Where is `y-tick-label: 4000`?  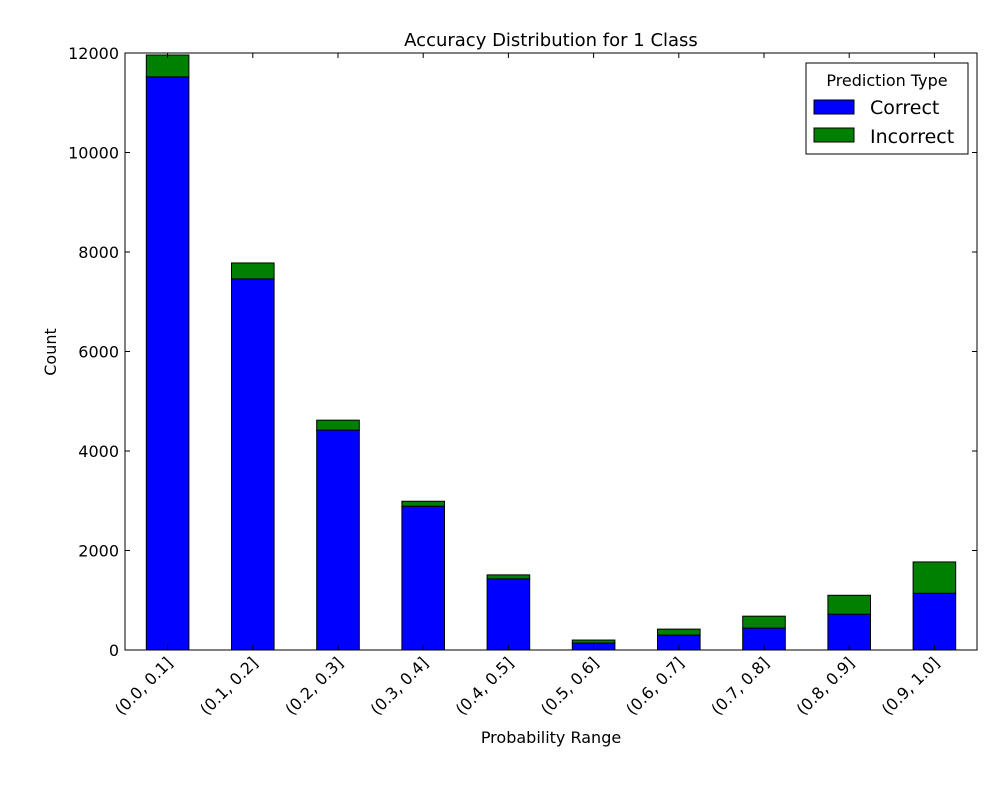 y-tick-label: 4000 is located at coordinates (98, 451).